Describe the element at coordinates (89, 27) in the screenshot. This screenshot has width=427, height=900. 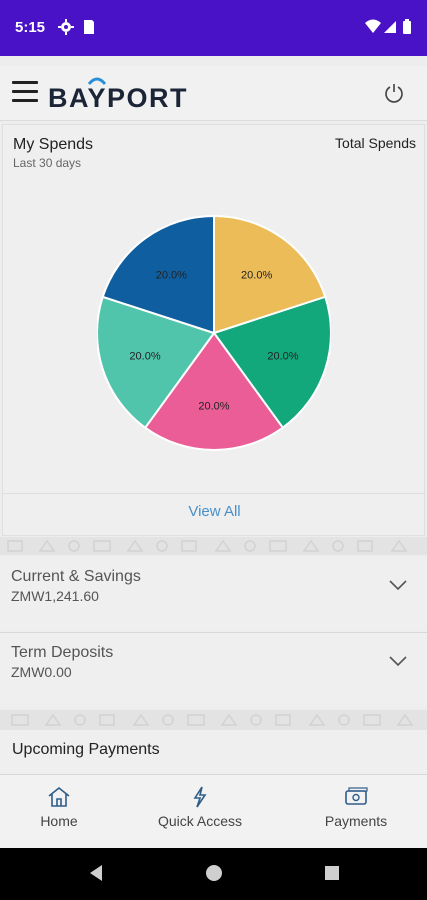
I see `sim-icon` at that location.